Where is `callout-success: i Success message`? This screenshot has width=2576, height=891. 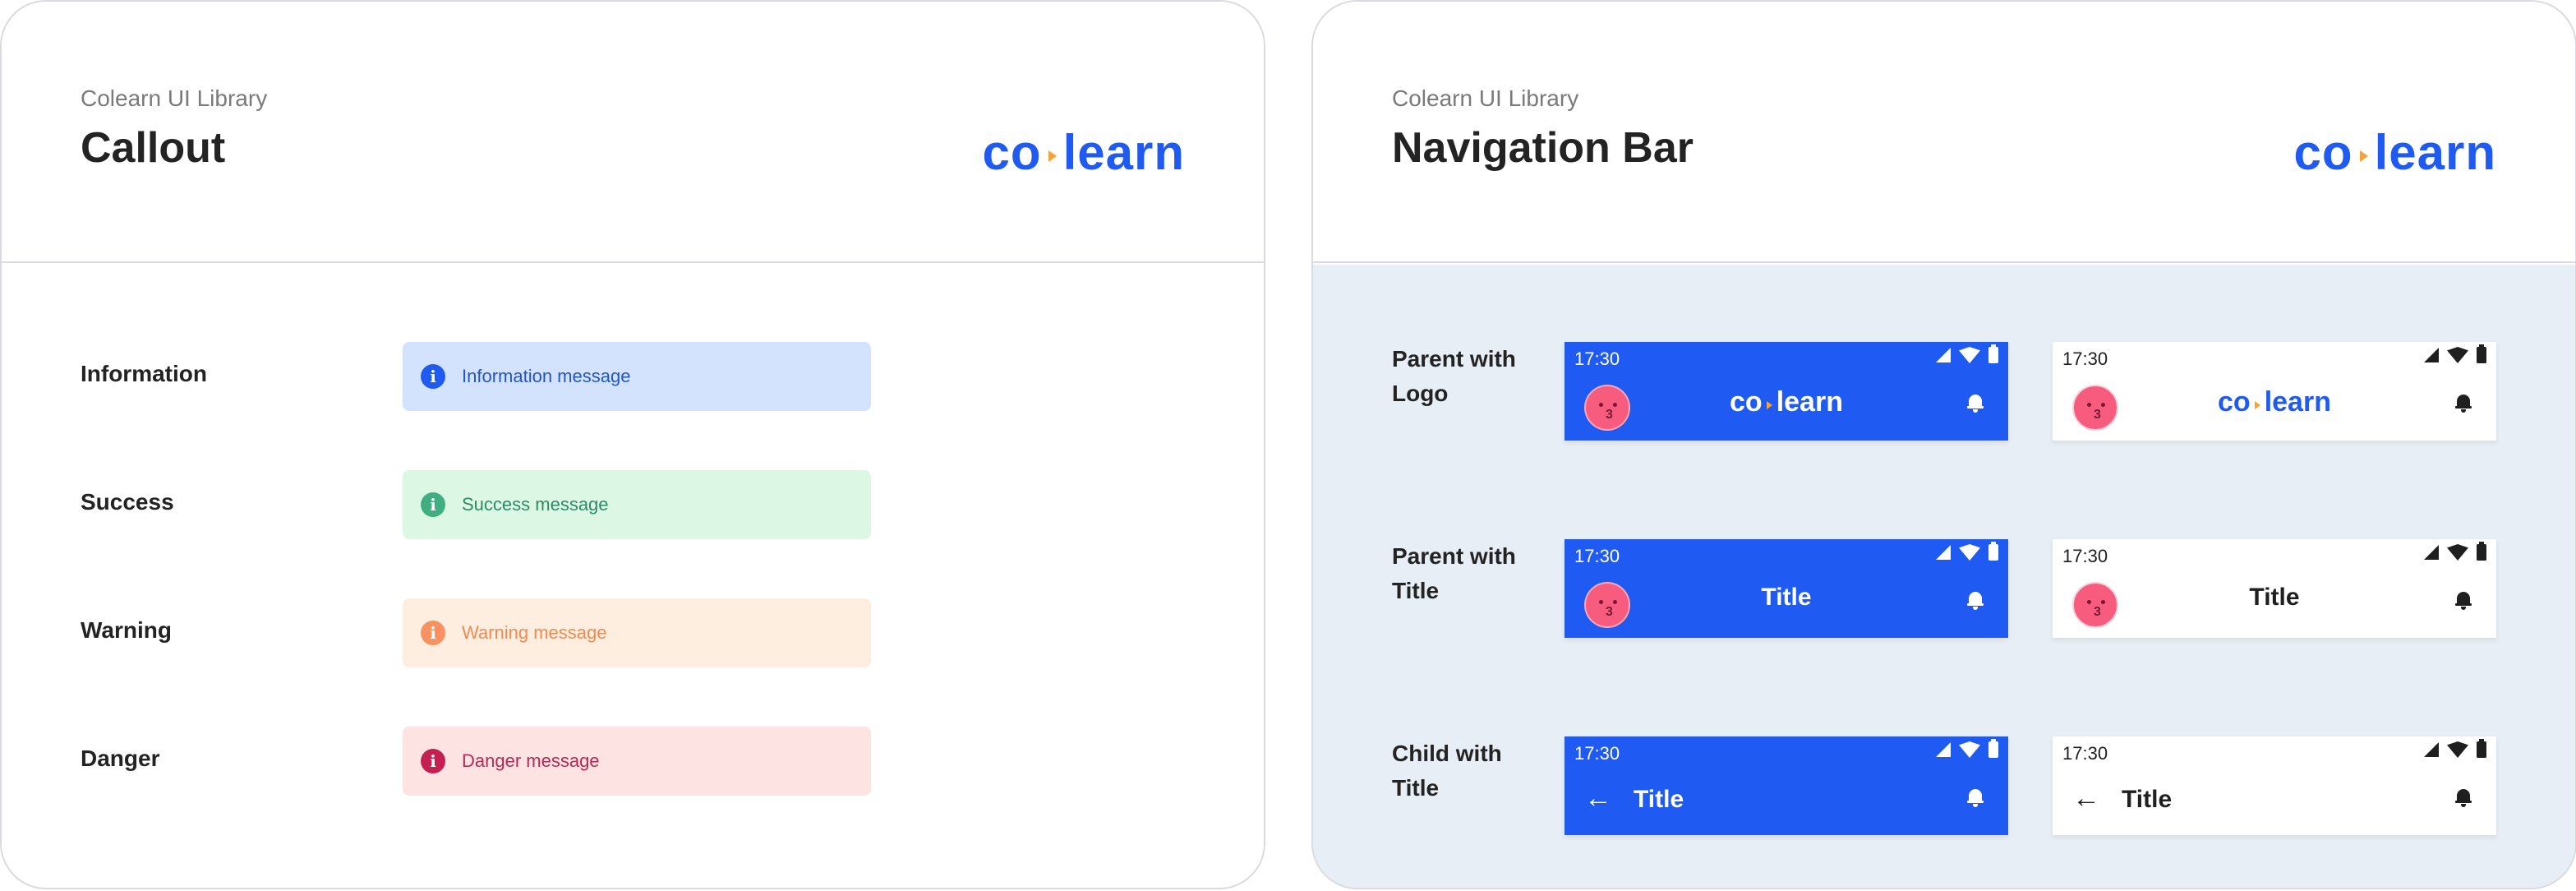 callout-success: i Success message is located at coordinates (637, 505).